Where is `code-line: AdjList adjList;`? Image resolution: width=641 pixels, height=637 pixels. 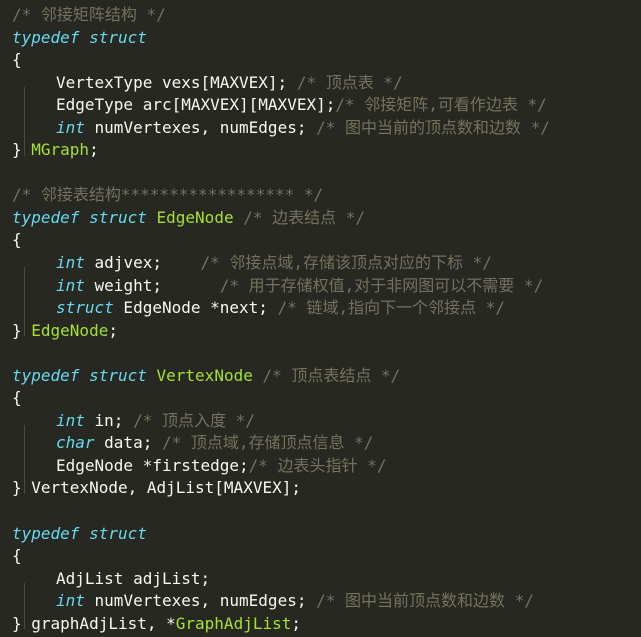
code-line: AdjList adjList; is located at coordinates (320, 587).